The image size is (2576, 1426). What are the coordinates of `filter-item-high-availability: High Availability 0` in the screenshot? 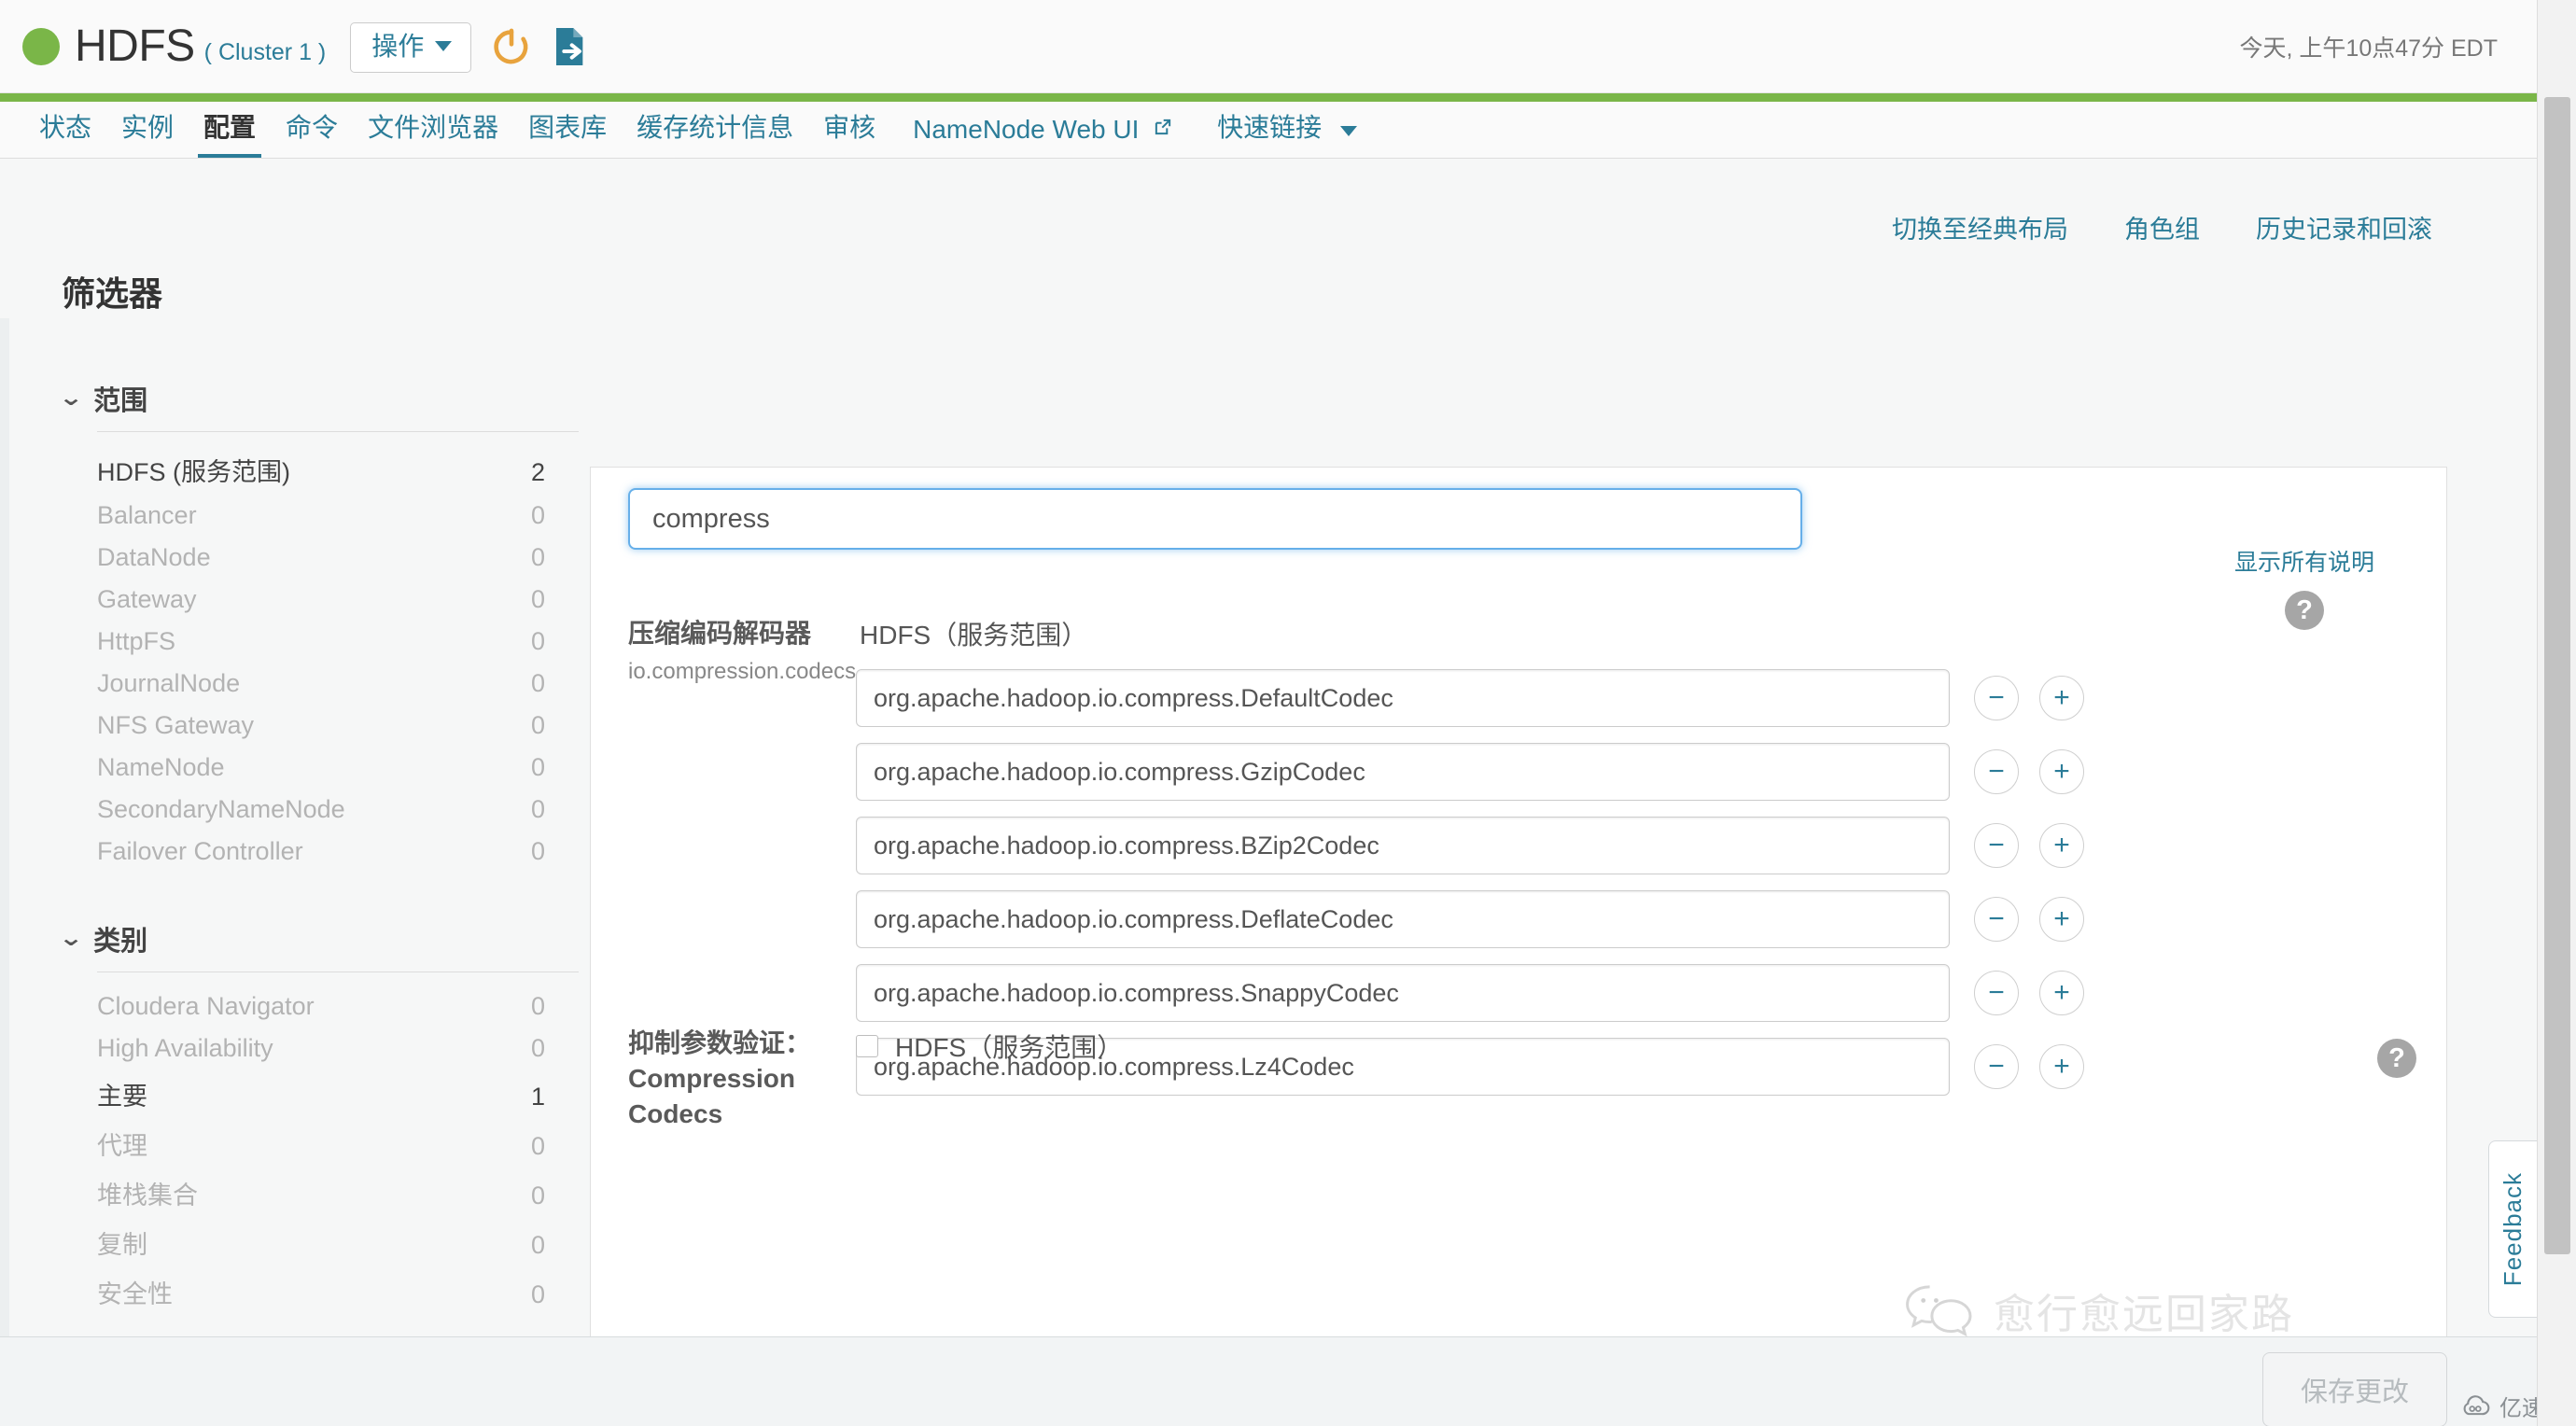 It's located at (320, 1049).